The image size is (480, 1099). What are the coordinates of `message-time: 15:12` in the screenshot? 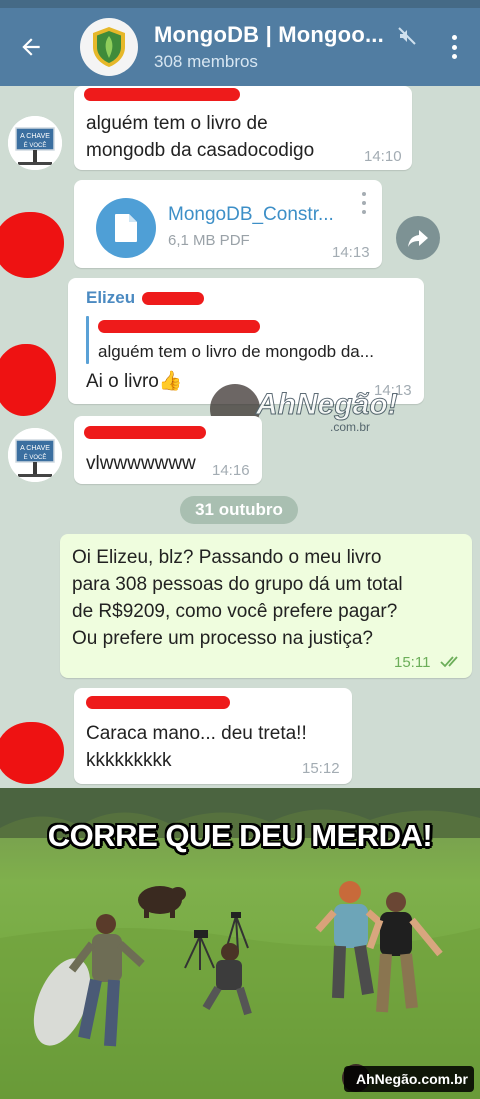 It's located at (321, 768).